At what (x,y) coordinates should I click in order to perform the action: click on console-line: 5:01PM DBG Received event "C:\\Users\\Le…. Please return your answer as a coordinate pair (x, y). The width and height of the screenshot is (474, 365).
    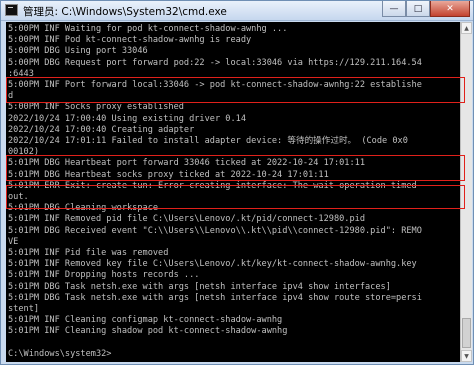
    Looking at the image, I should click on (215, 230).